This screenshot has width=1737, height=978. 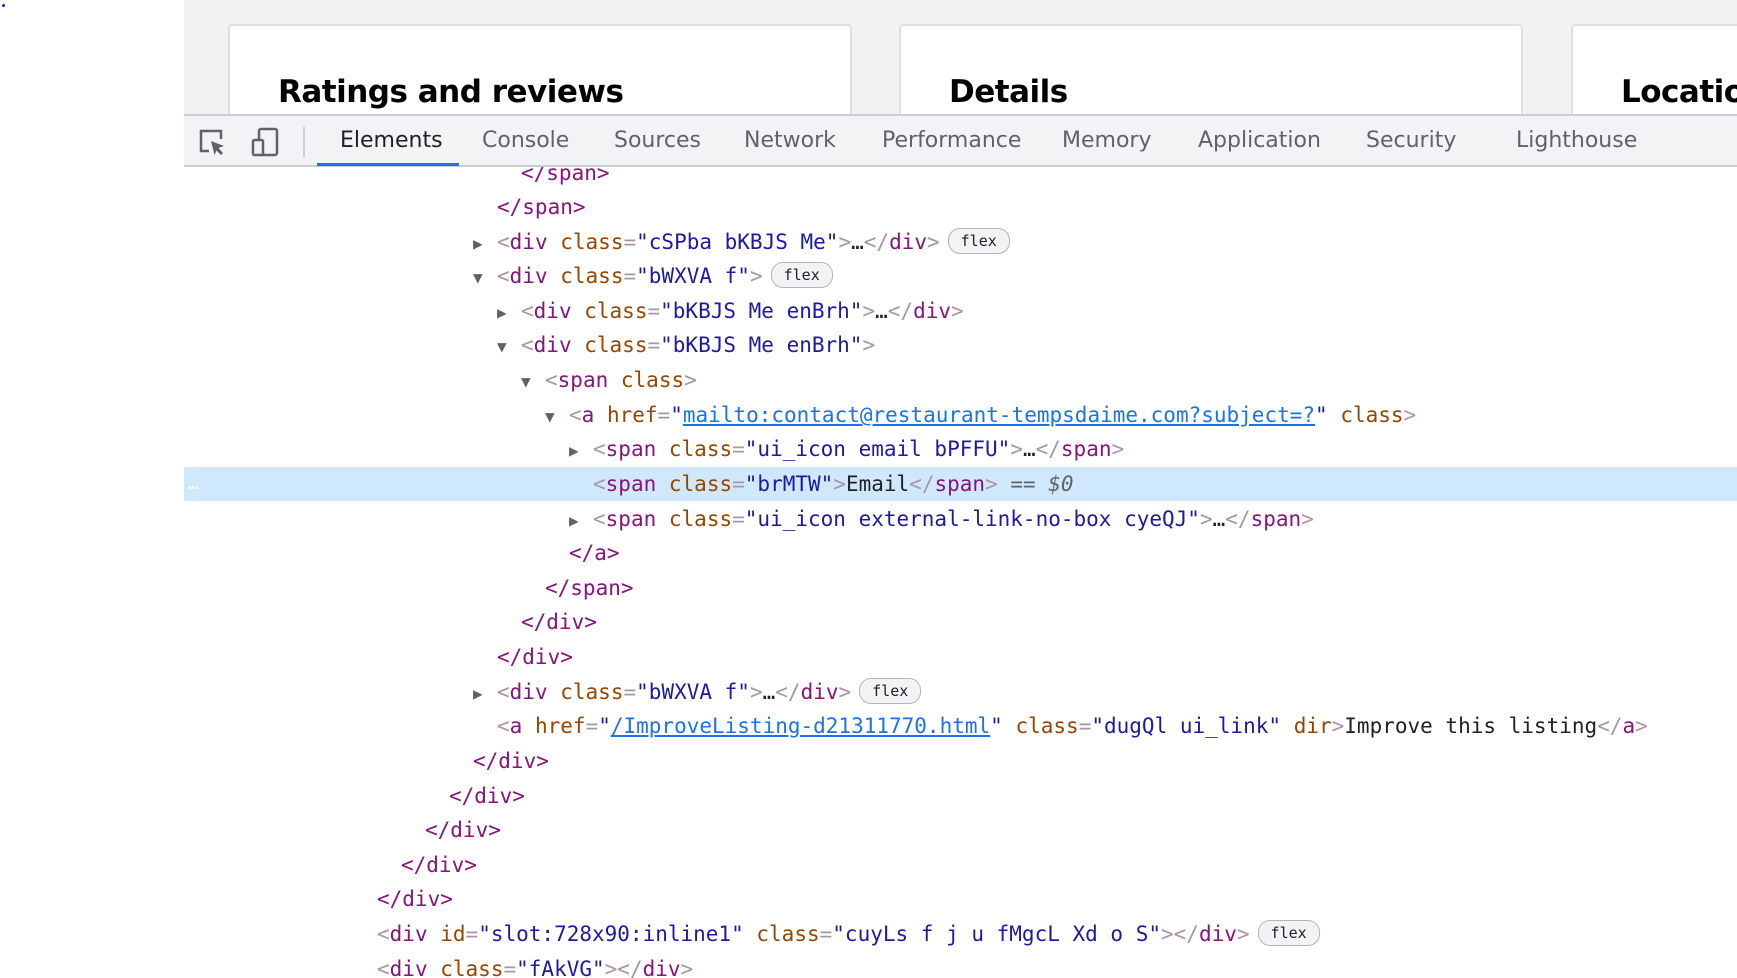 I want to click on page-viewport: Ratings and reviews Details Locatio, so click(x=960, y=57).